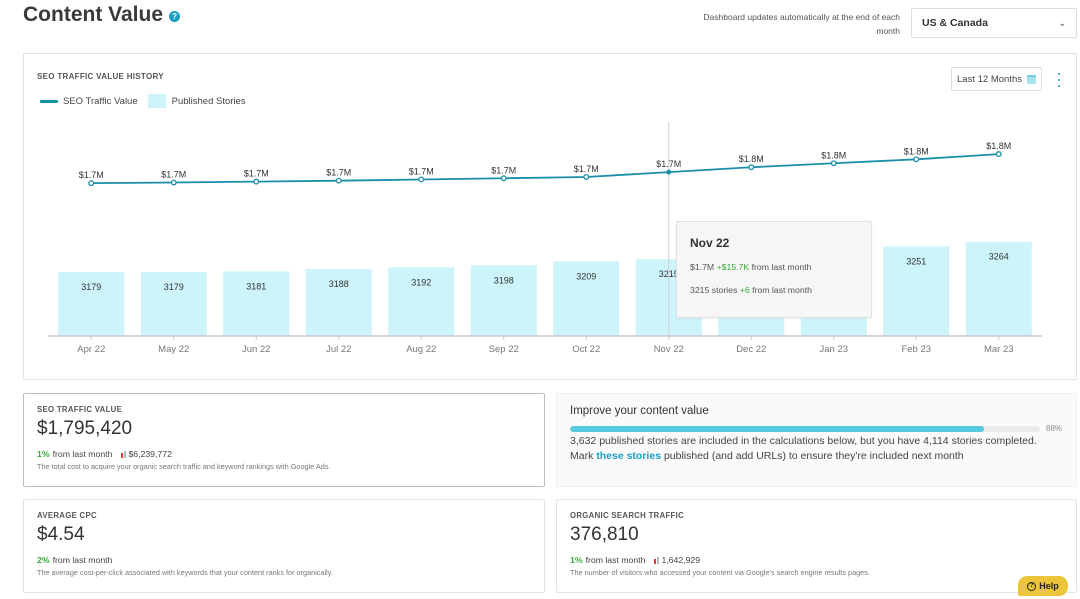 The width and height of the screenshot is (1080, 599). I want to click on region-select: US & Canada ⌄, so click(994, 23).